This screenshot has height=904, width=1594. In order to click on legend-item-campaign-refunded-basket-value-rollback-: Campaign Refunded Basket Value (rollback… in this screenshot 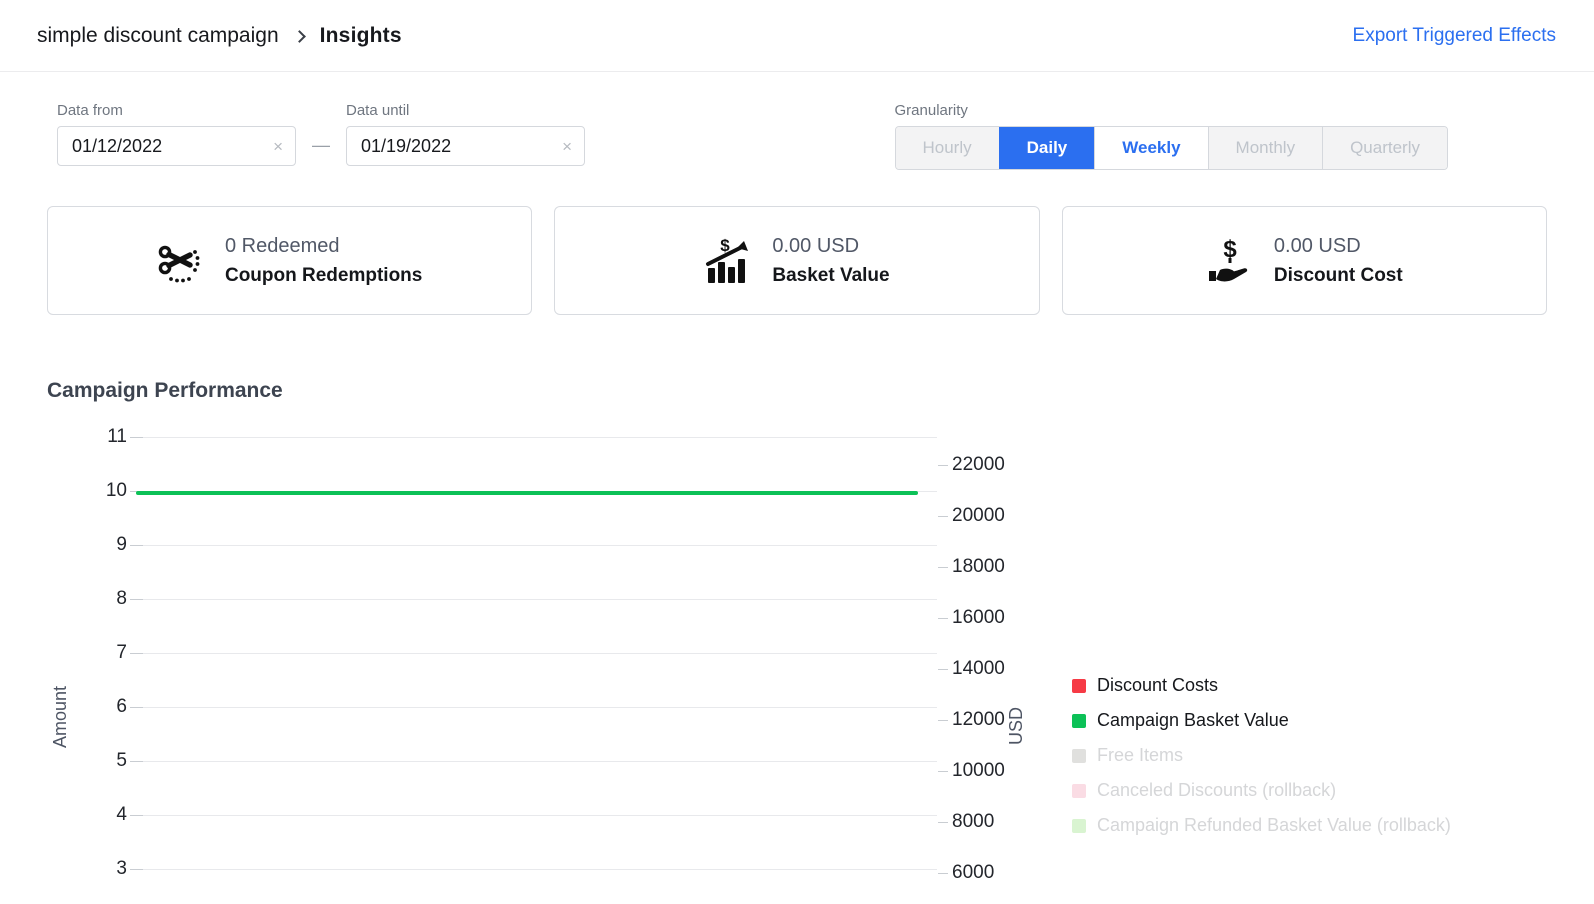, I will do `click(1261, 825)`.